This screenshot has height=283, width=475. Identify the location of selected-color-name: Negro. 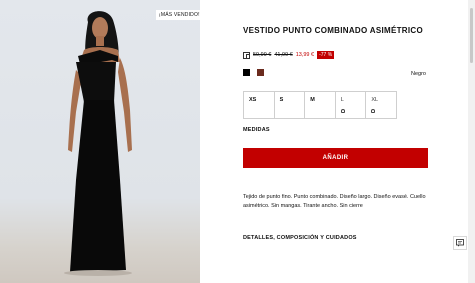
(418, 74).